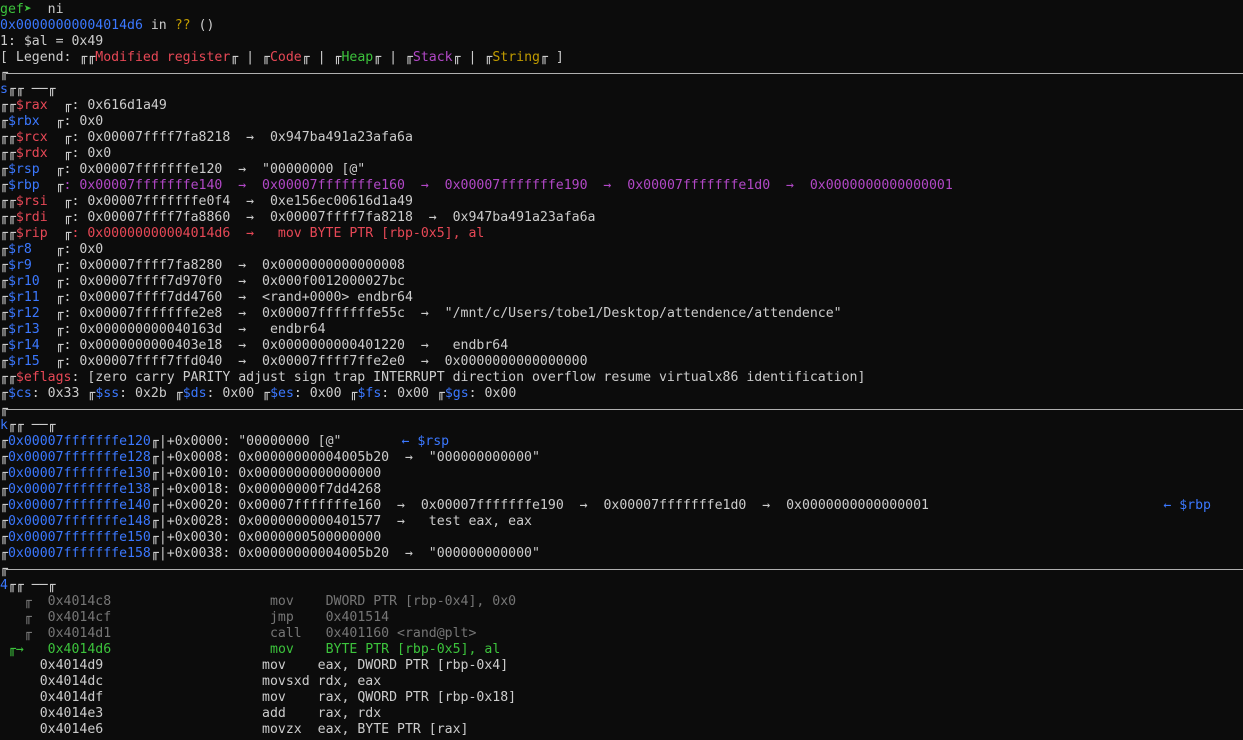 The height and width of the screenshot is (740, 1243). What do you see at coordinates (516, 57) in the screenshot?
I see `legend-string: String` at bounding box center [516, 57].